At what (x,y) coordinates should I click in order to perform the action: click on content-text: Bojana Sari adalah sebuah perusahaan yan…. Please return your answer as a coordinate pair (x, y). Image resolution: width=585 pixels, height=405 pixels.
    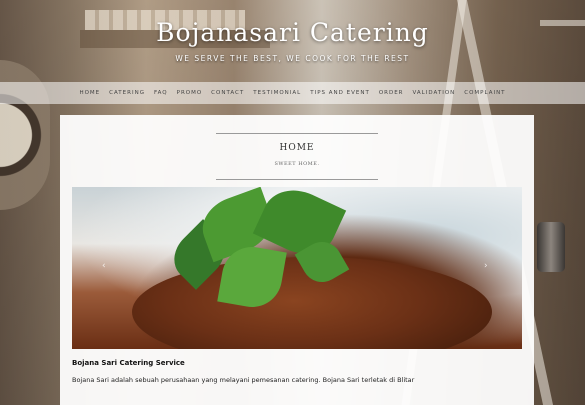
    Looking at the image, I should click on (243, 380).